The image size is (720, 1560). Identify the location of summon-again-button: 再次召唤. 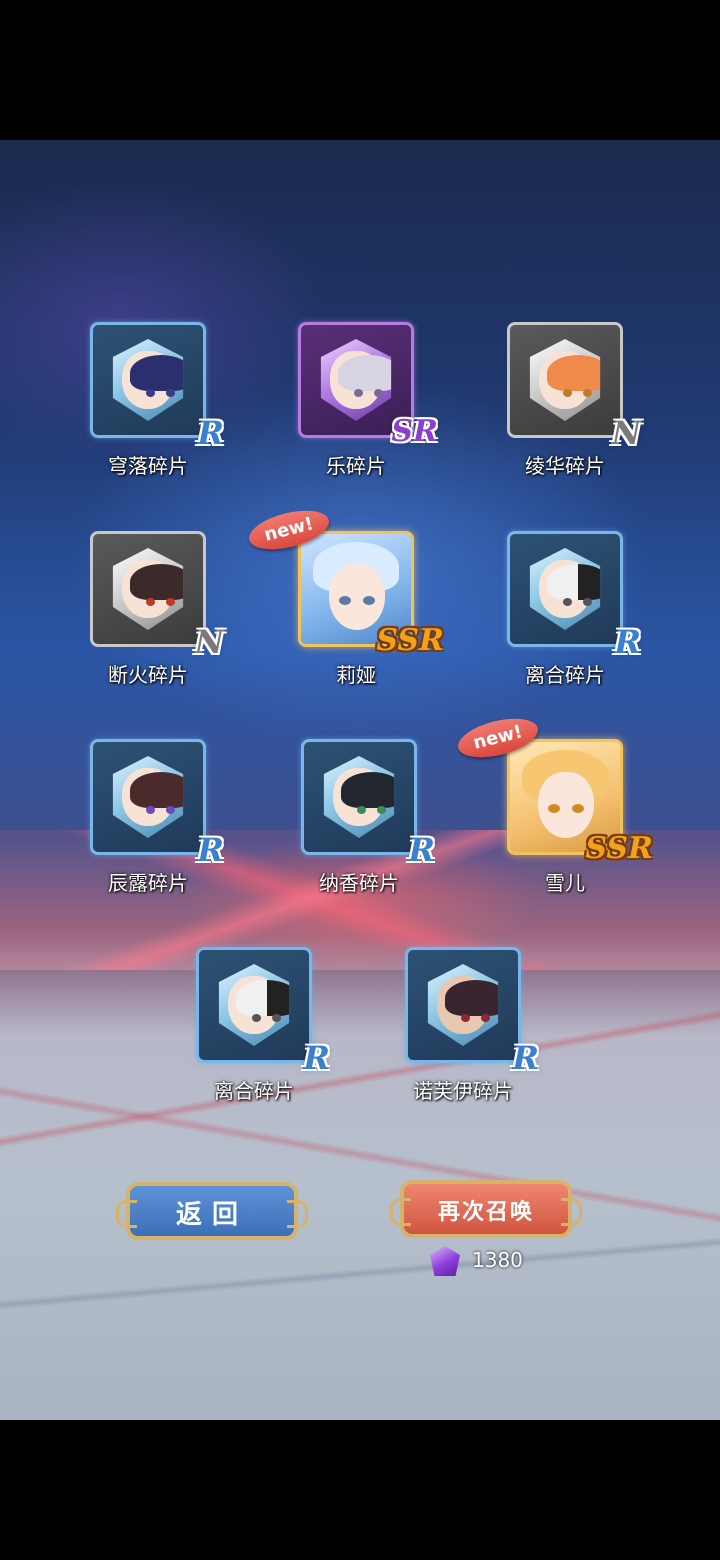
(486, 1209).